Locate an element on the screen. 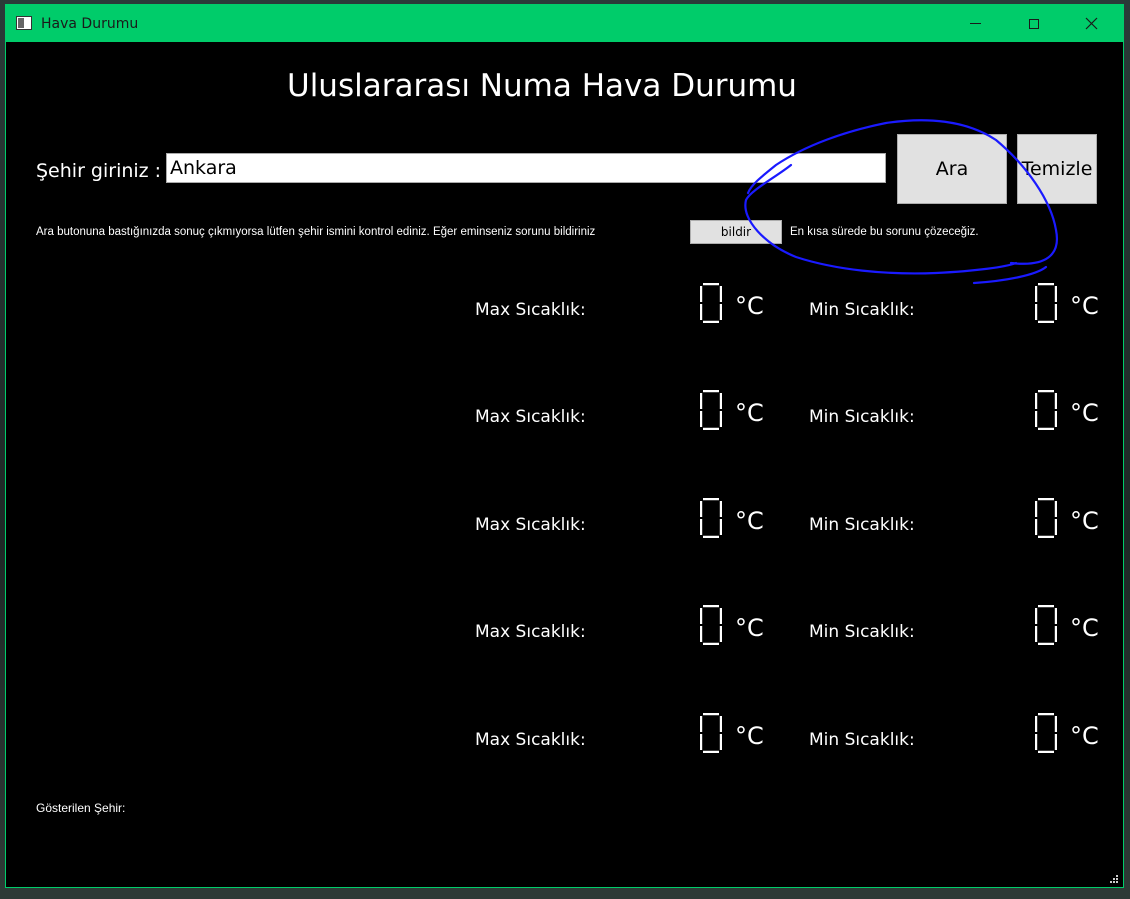  close-button is located at coordinates (1091, 23).